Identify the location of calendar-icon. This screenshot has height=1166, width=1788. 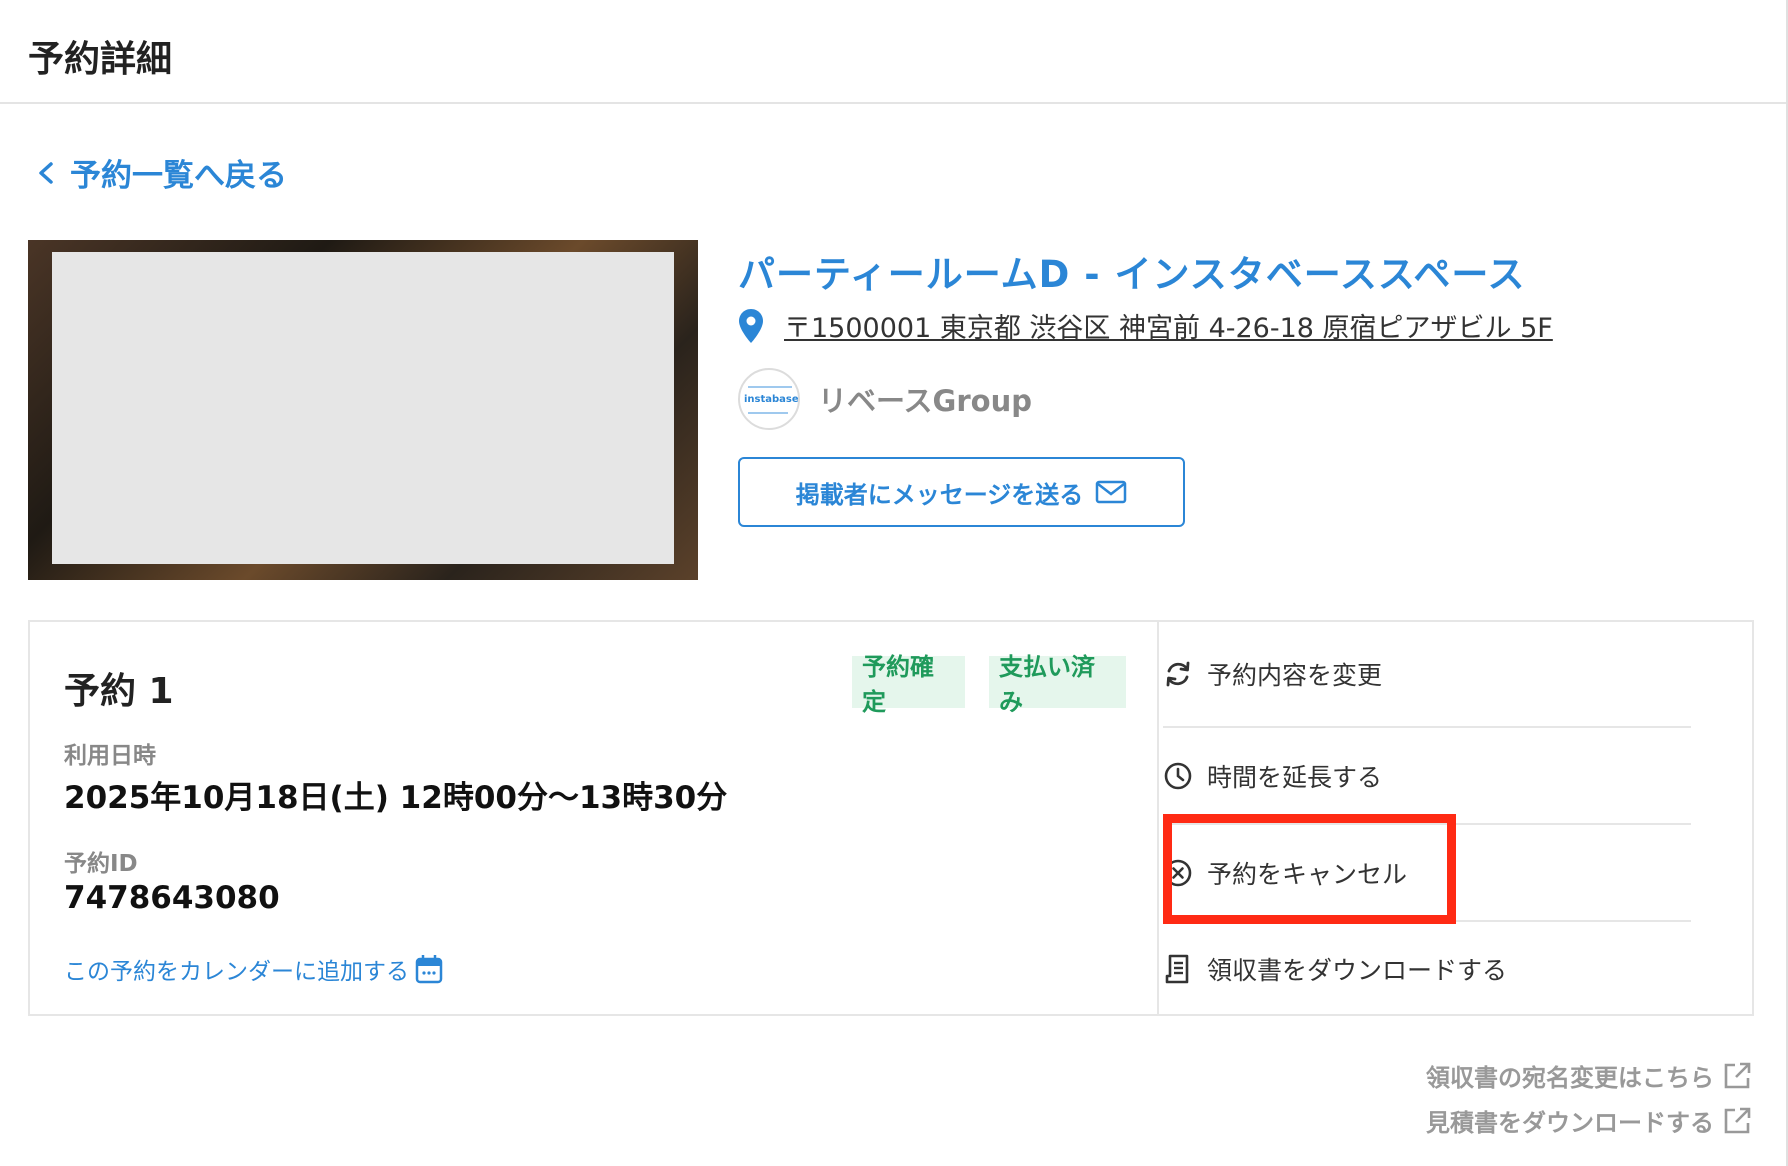
(429, 969).